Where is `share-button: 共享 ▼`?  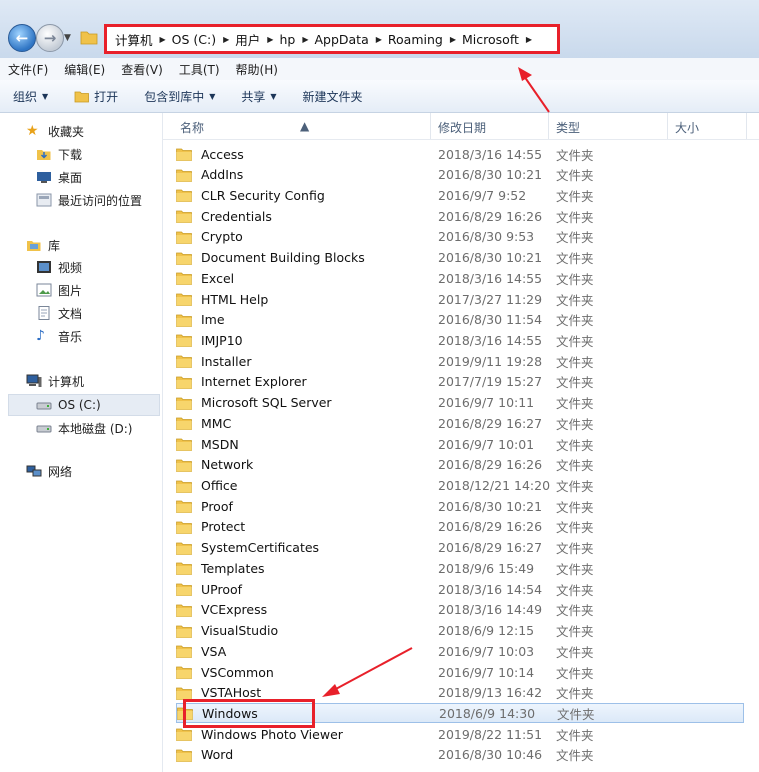
share-button: 共享 ▼ is located at coordinates (258, 96).